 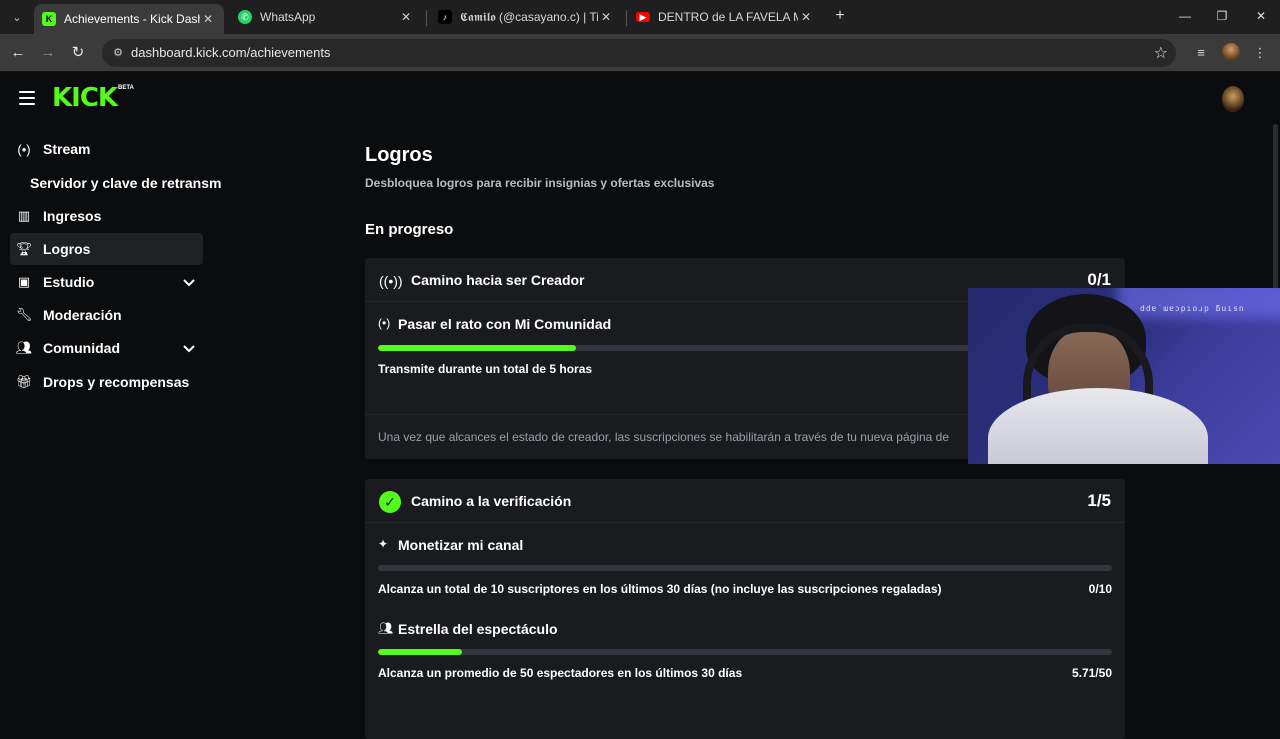 I want to click on task-name: Estrella del espectáculo, so click(x=478, y=629).